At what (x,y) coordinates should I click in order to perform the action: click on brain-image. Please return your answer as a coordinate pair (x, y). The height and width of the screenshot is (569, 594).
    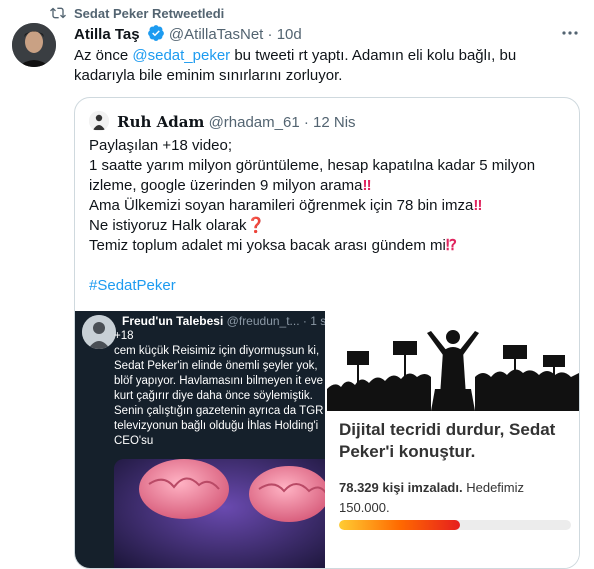
    Looking at the image, I should click on (219, 513).